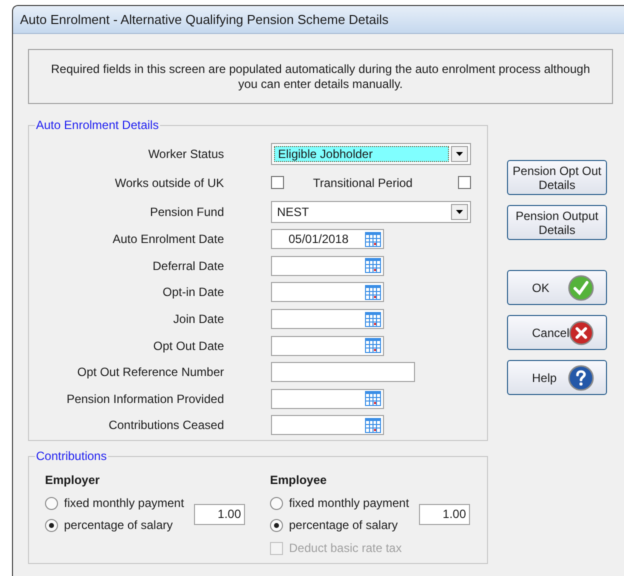 The image size is (624, 576). I want to click on close-icon, so click(581, 333).